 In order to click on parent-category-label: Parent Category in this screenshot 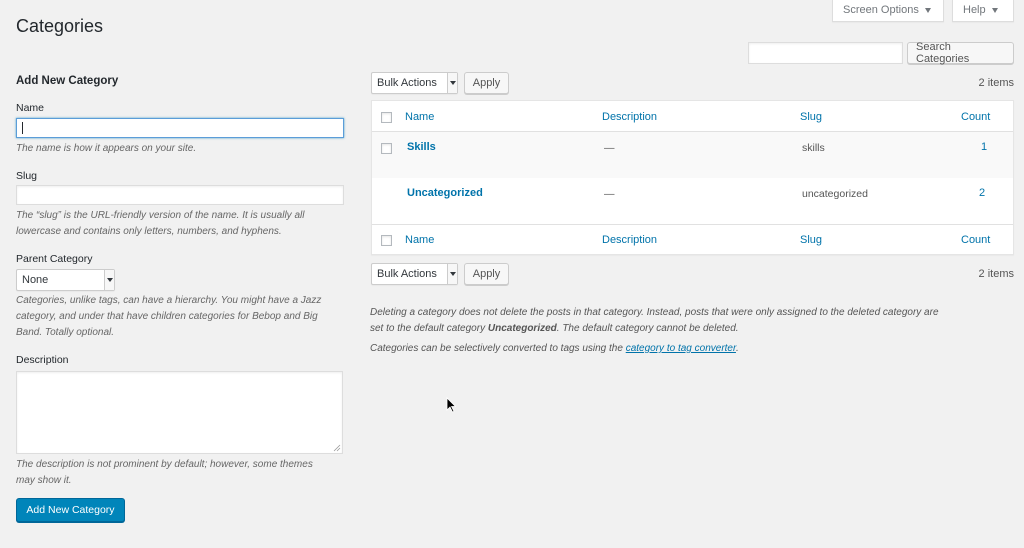, I will do `click(54, 259)`.